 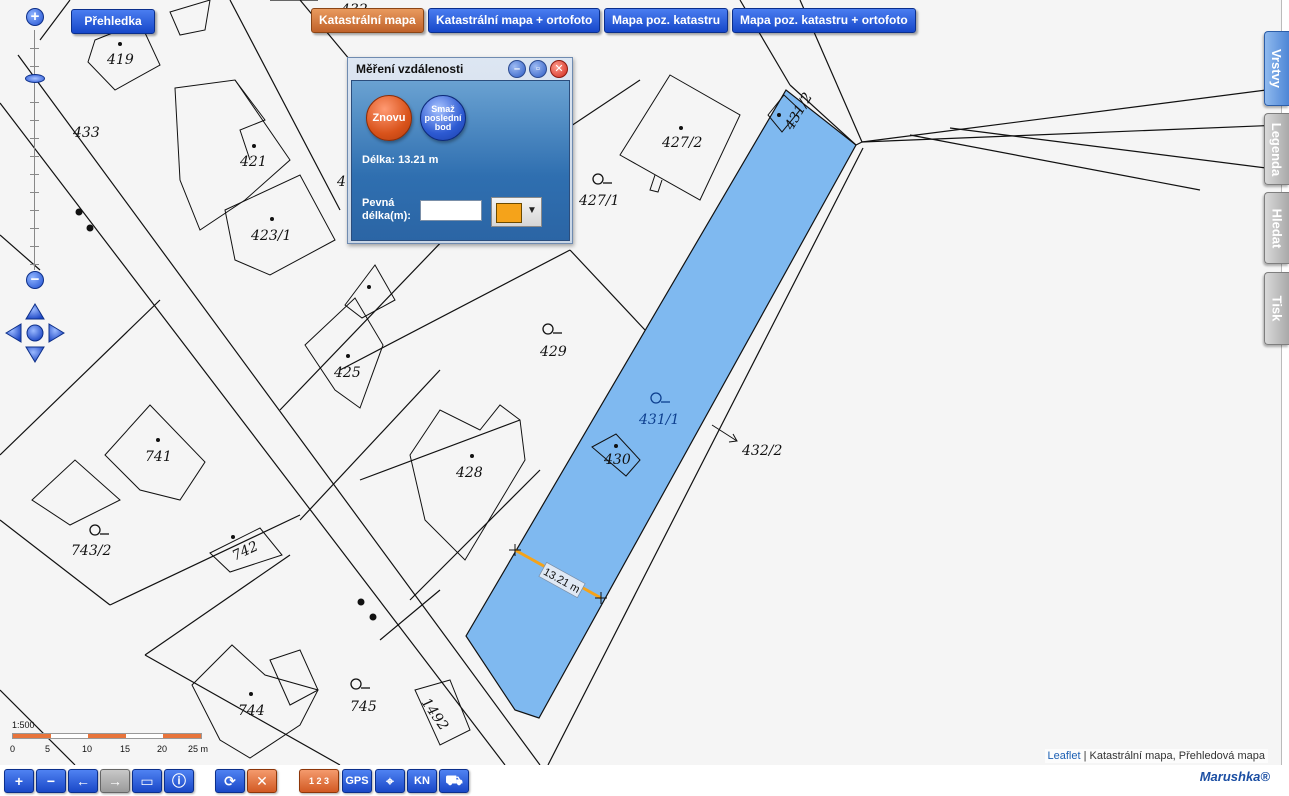 I want to click on gps-button: GPS, so click(x=357, y=781).